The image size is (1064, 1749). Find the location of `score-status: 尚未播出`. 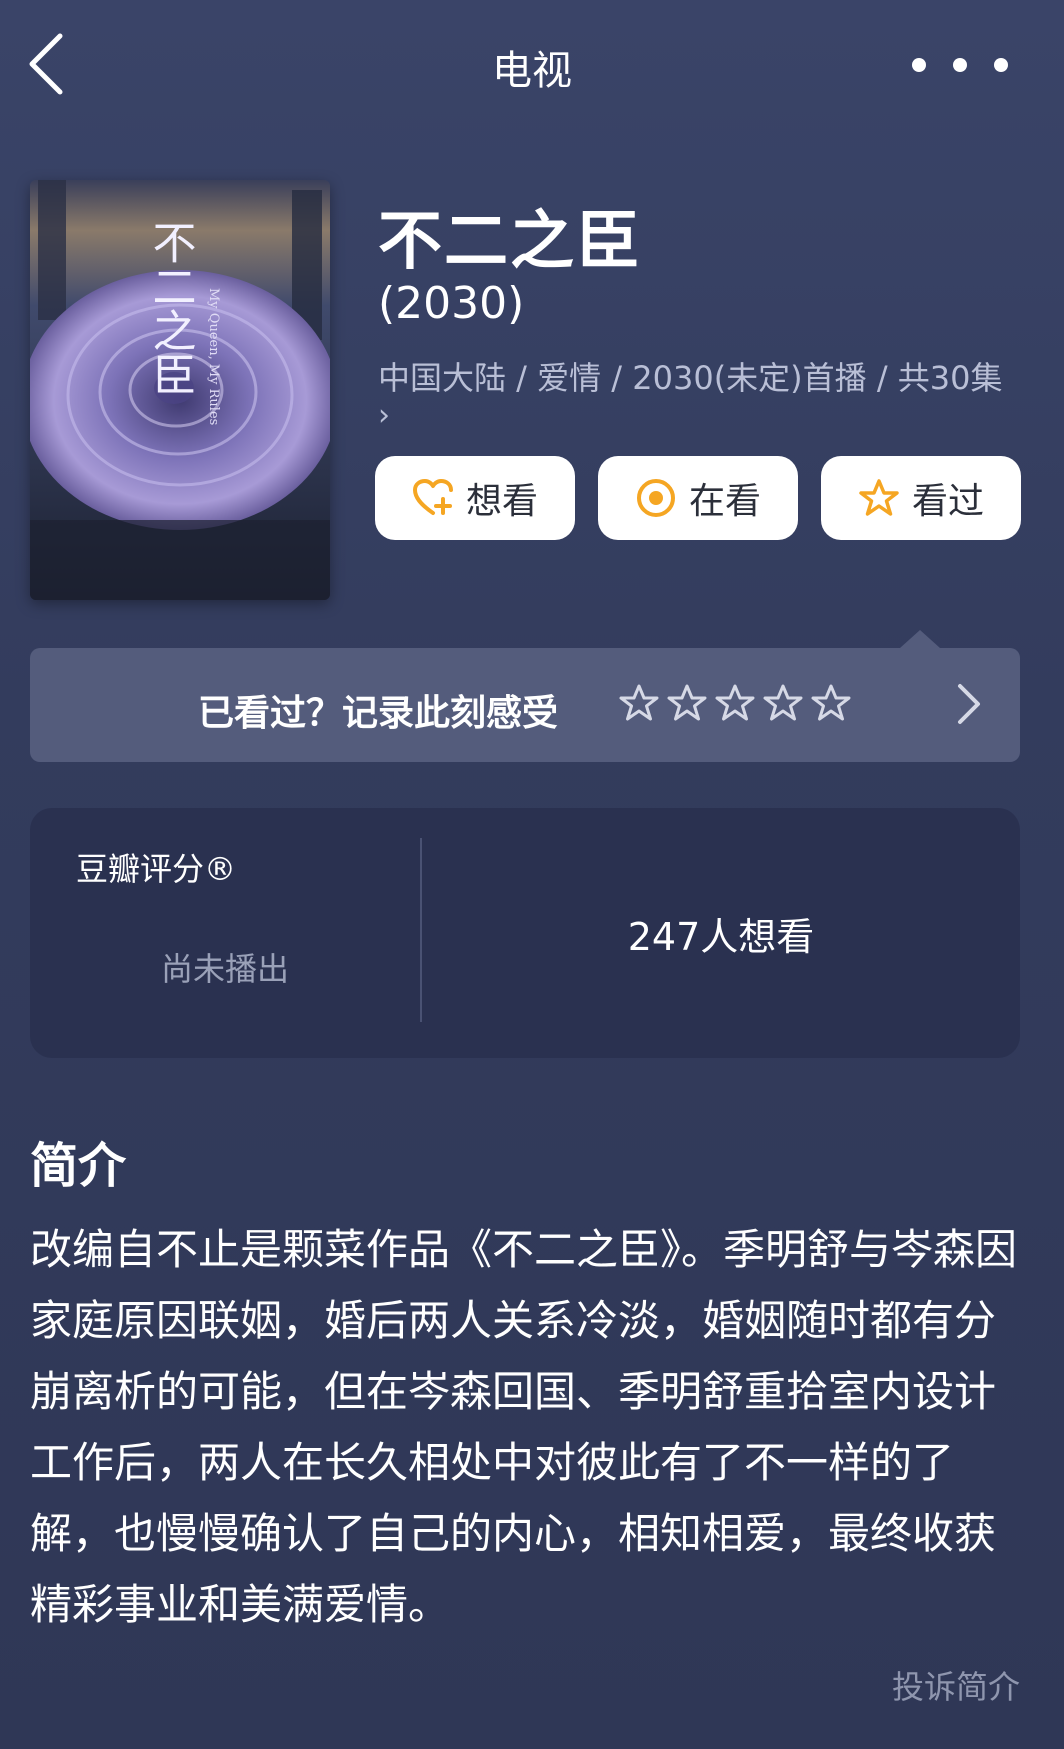

score-status: 尚未播出 is located at coordinates (224, 969).